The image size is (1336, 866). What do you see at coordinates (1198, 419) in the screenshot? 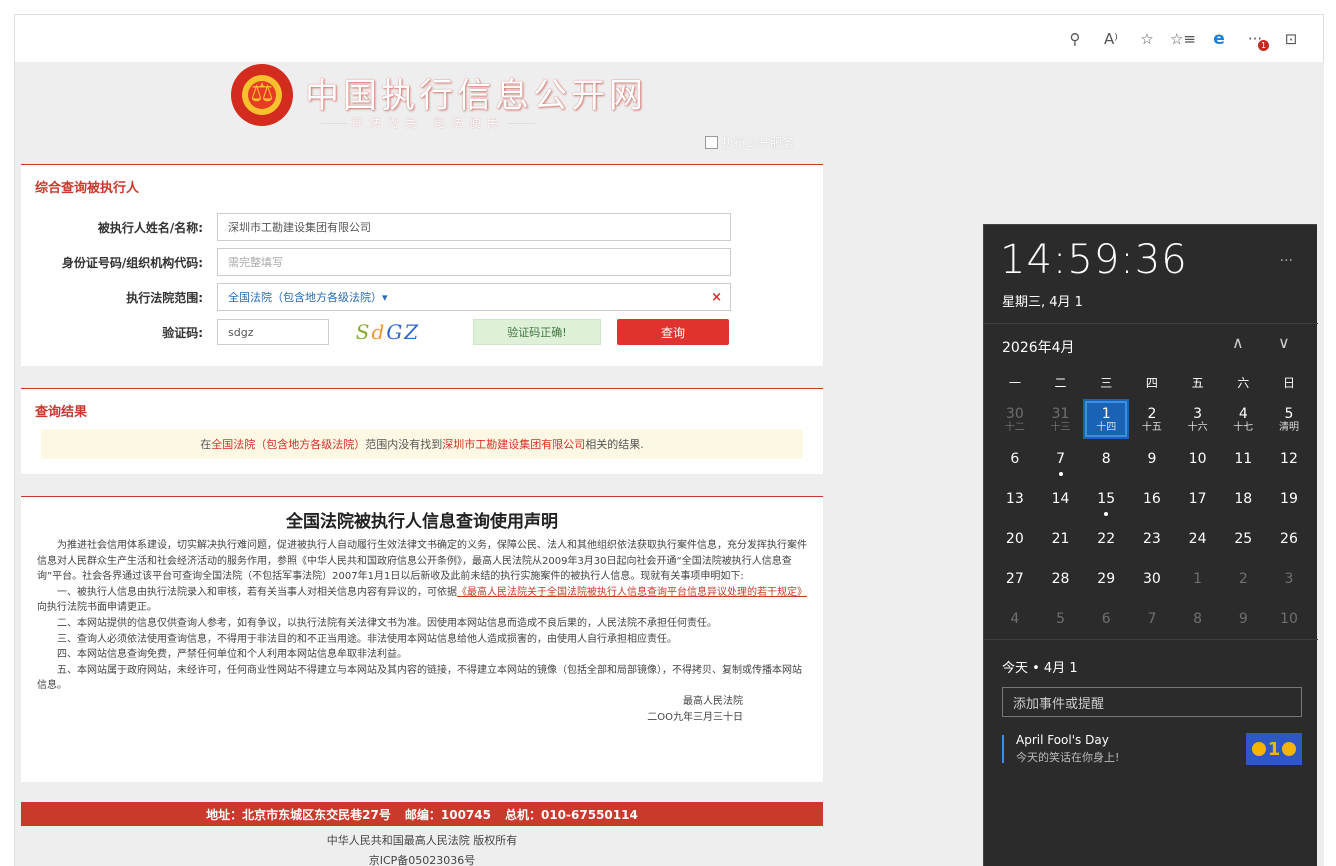
I see `calendar-day: 3 十六` at bounding box center [1198, 419].